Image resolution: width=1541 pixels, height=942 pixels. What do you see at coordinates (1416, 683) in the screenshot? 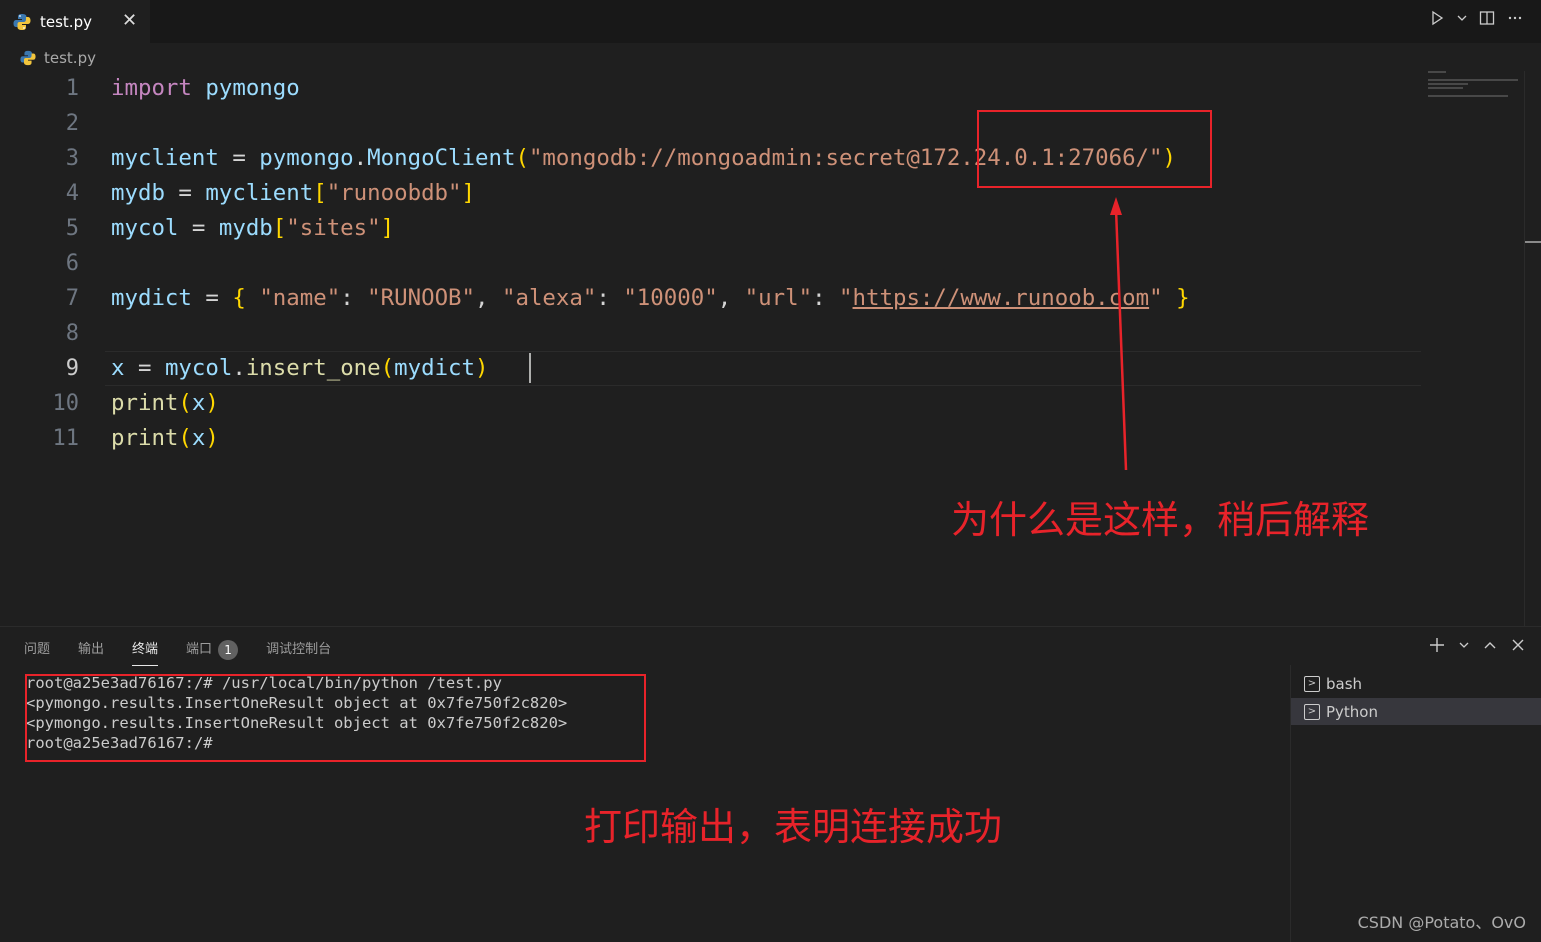
I see `terminal-item-bash: > bash` at bounding box center [1416, 683].